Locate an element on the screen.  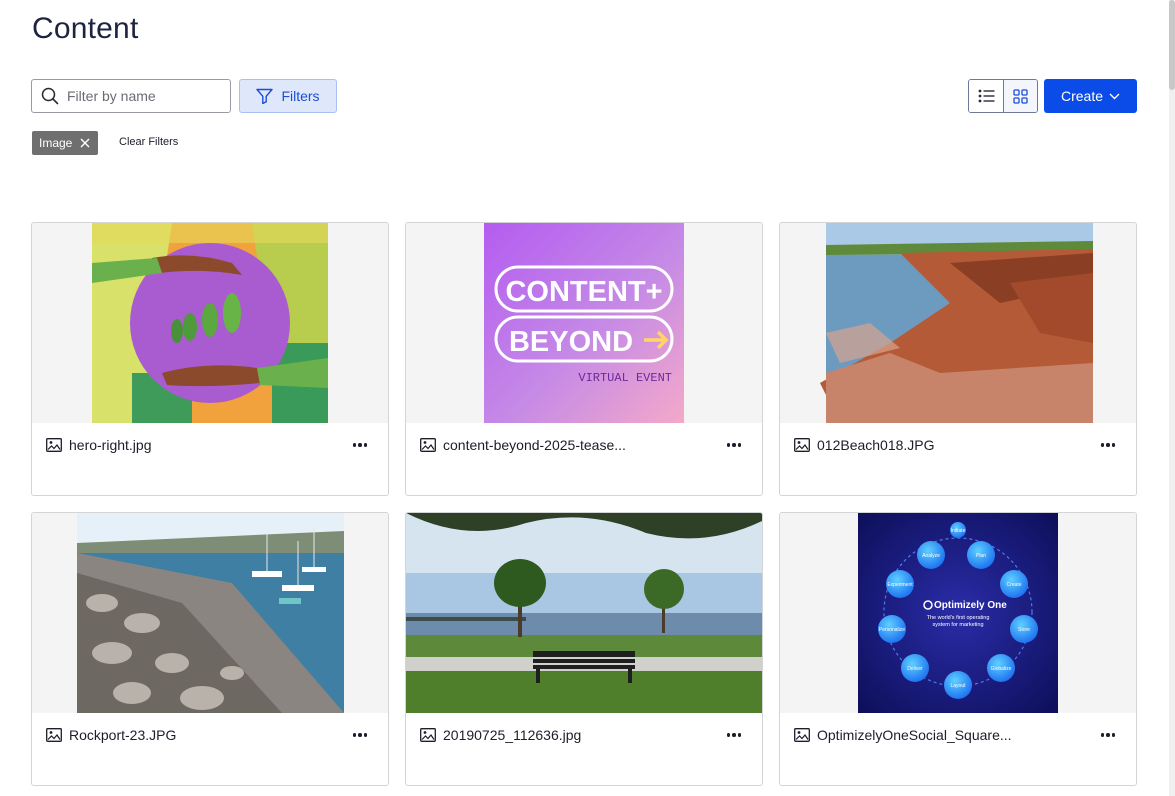
asset-meta: Rockport-23.JPG is located at coordinates (210, 735).